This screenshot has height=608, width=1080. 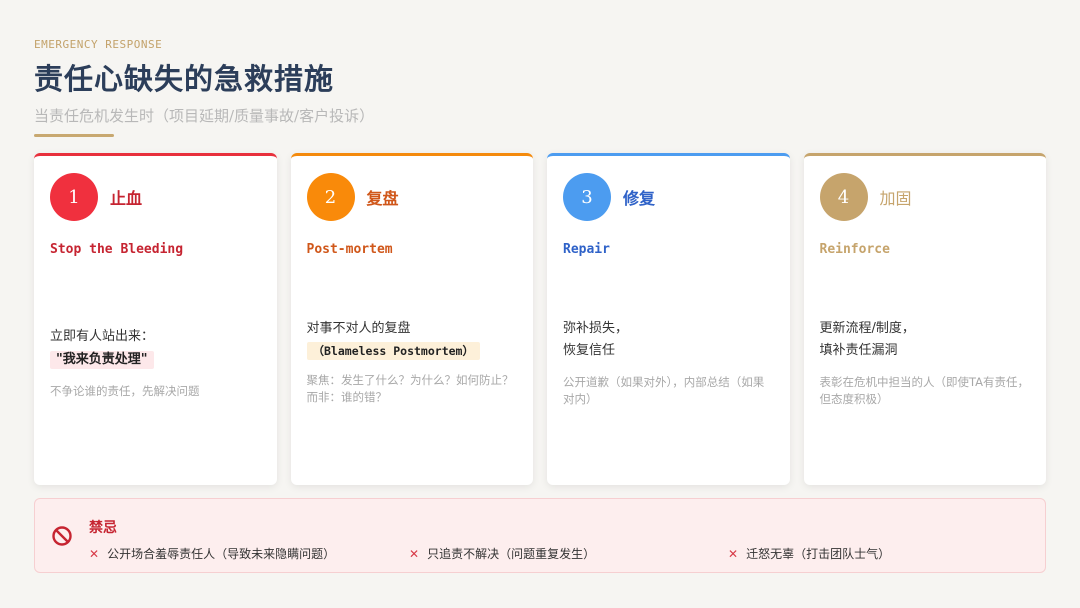 What do you see at coordinates (393, 351) in the screenshot?
I see `card-highlight: （Blameless Postmortem）` at bounding box center [393, 351].